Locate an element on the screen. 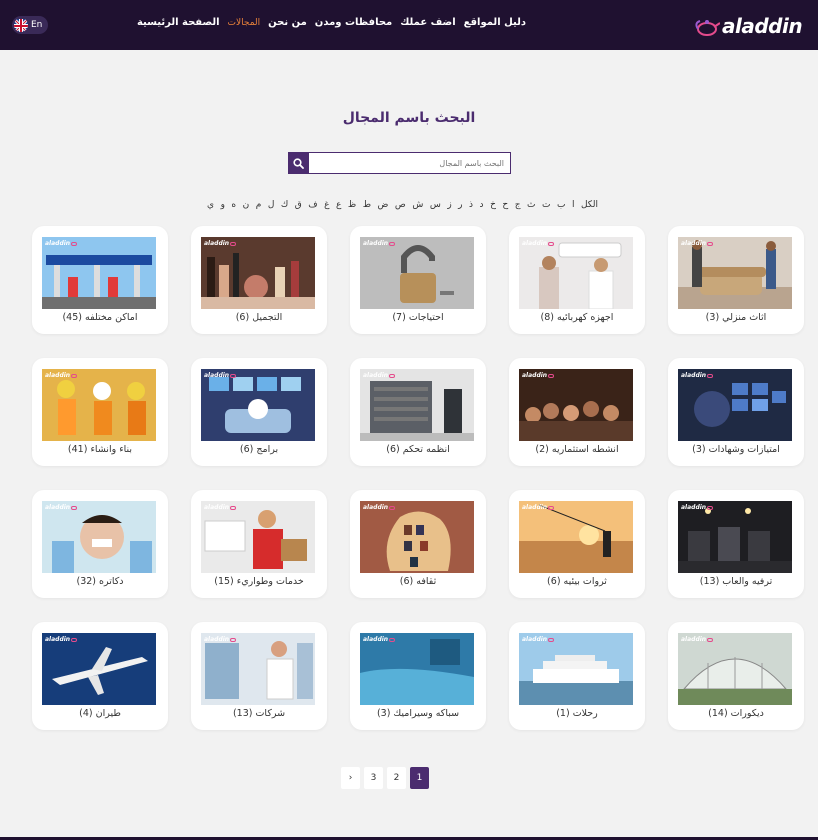 The image size is (818, 840). lamp-logo-icon is located at coordinates (707, 26).